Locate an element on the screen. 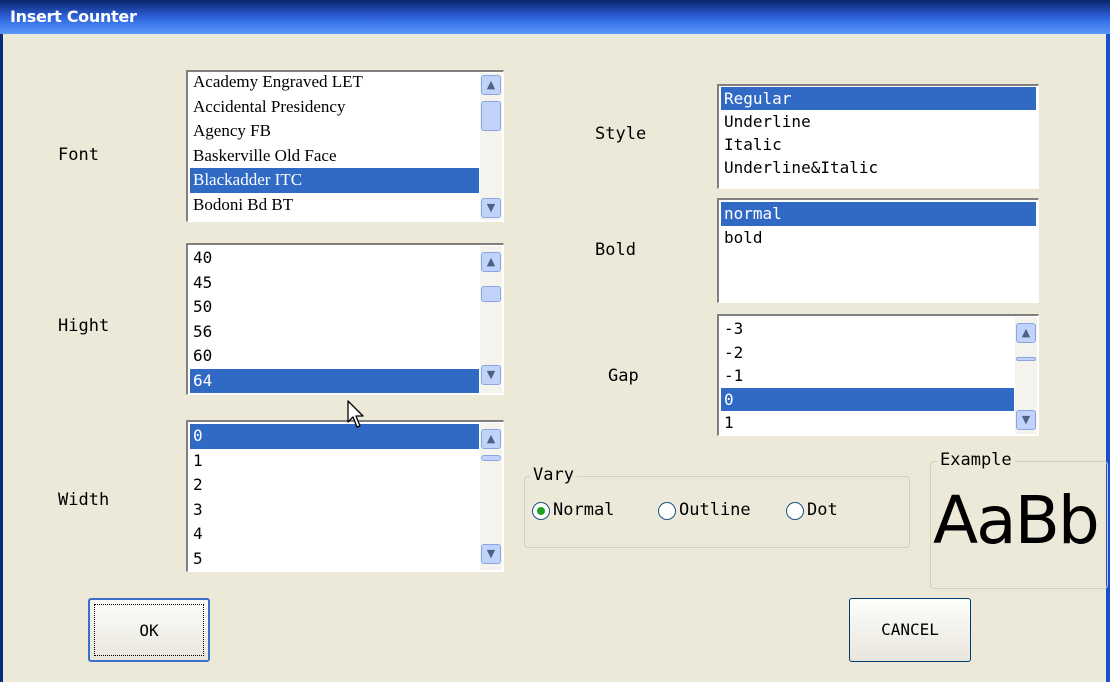 The image size is (1110, 682). radio-dot-label: Dot is located at coordinates (822, 510).